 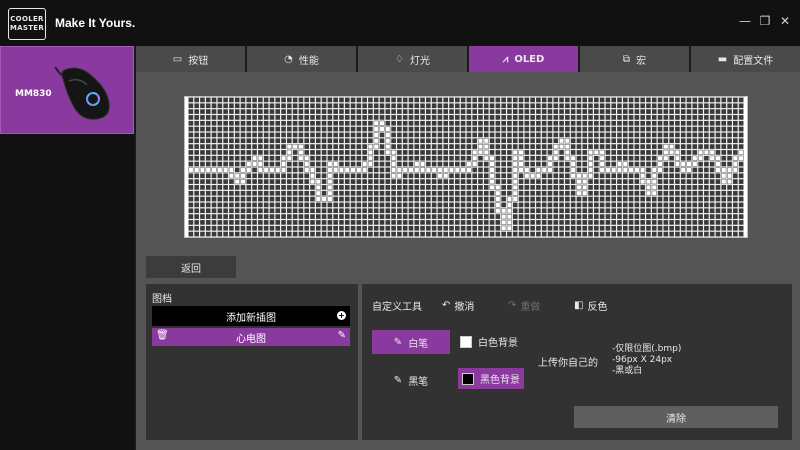 What do you see at coordinates (466, 341) in the screenshot?
I see `white-checkbox` at bounding box center [466, 341].